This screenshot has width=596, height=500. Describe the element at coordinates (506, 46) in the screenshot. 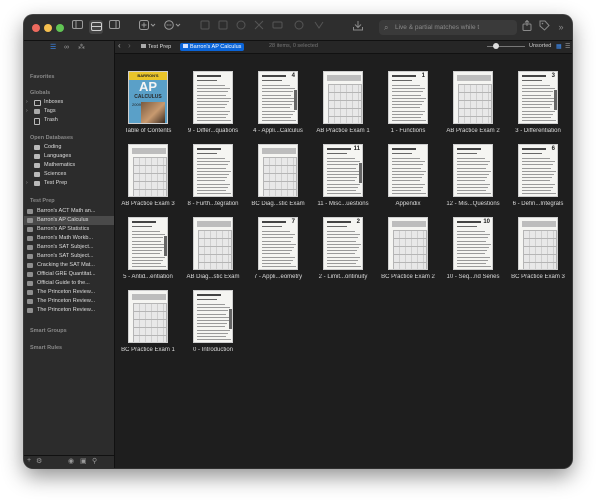

I see `zoom-slider` at that location.